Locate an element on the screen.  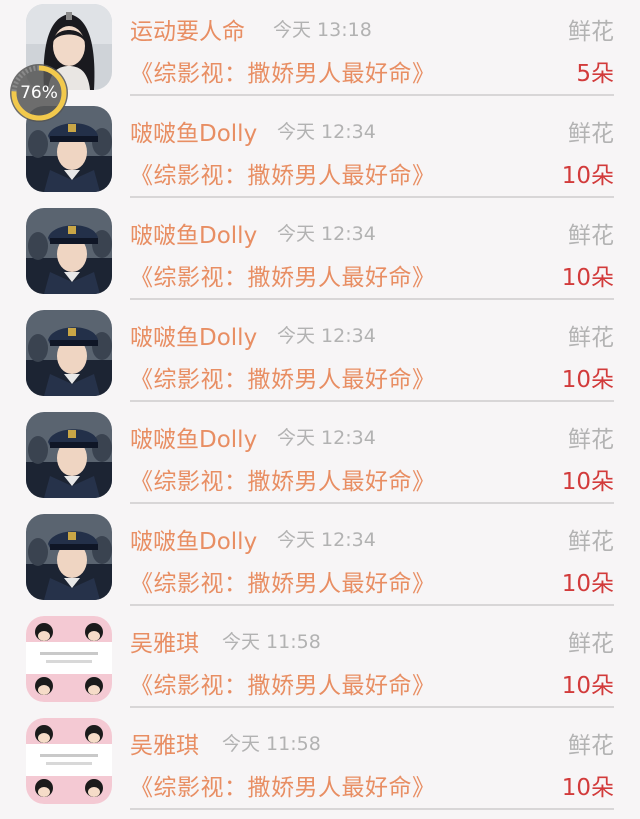
sender-name: 运动要人命 is located at coordinates (187, 29).